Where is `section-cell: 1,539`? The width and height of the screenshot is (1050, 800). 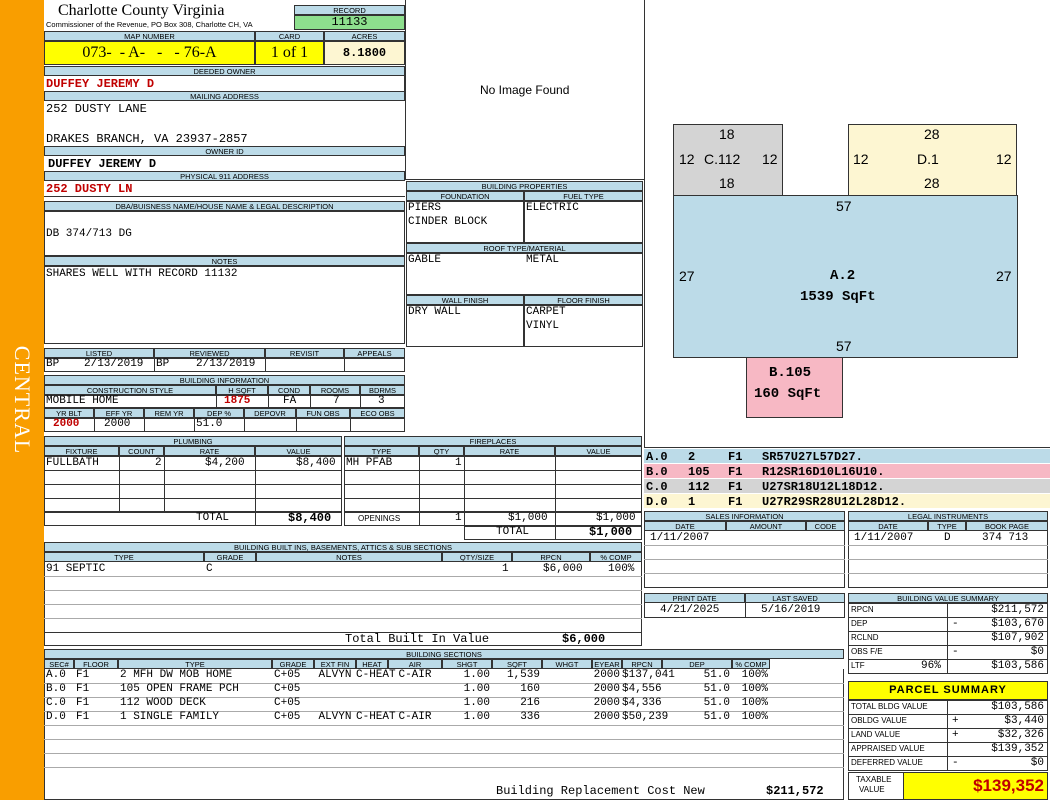
section-cell: 1,539 is located at coordinates (523, 675).